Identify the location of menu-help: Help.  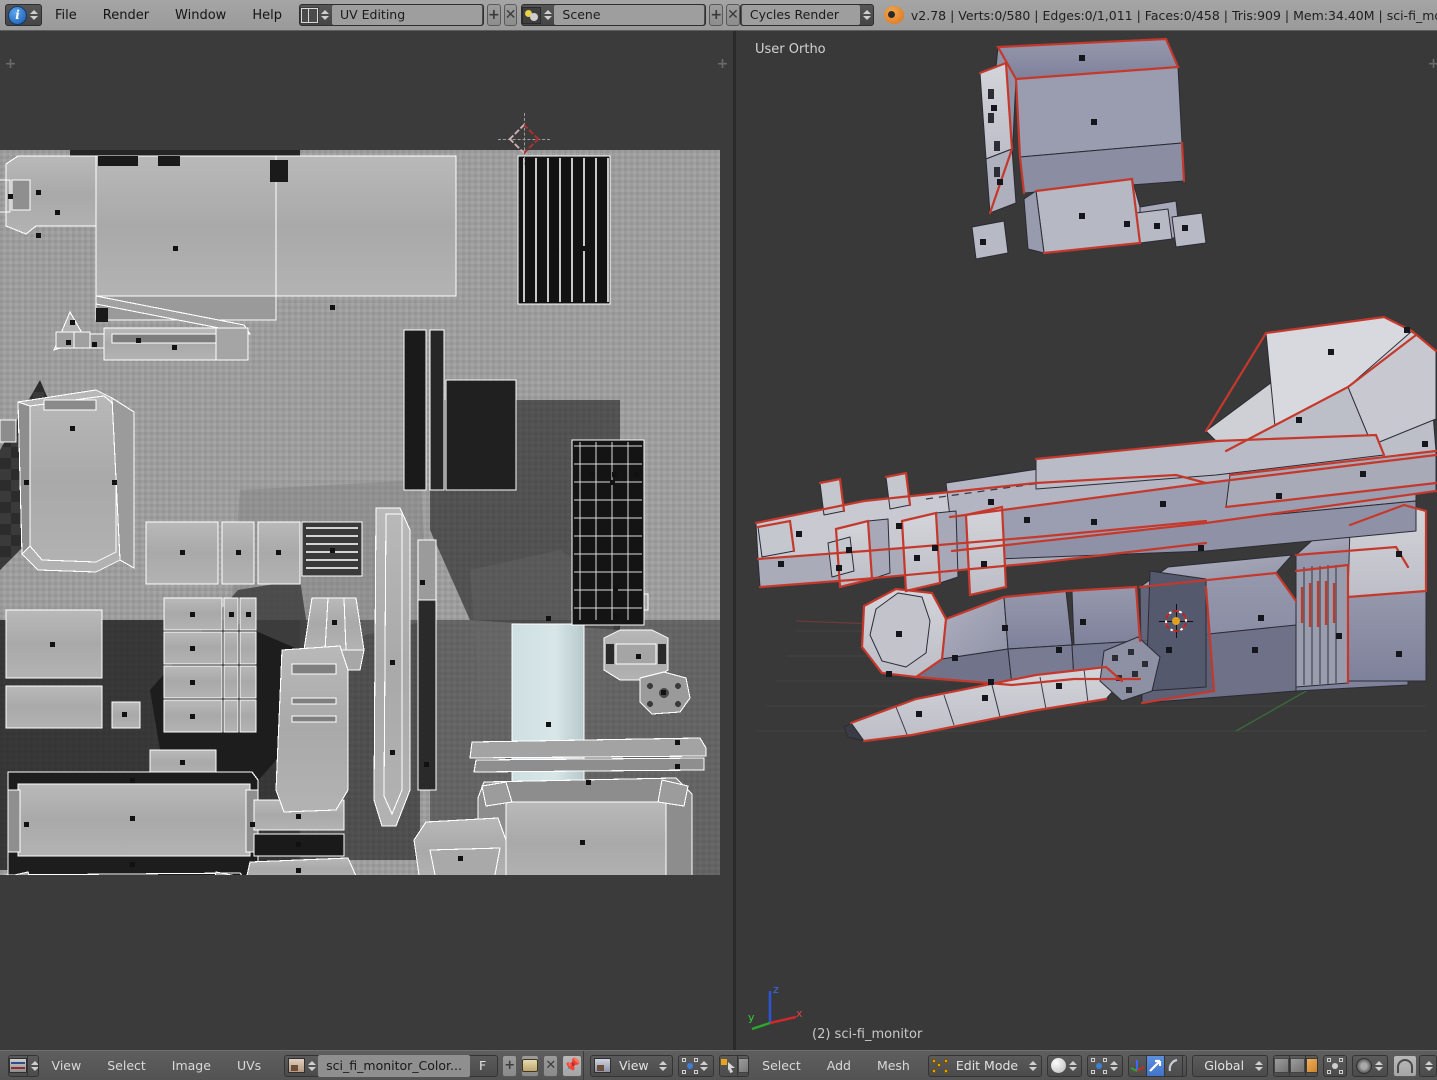
(267, 15).